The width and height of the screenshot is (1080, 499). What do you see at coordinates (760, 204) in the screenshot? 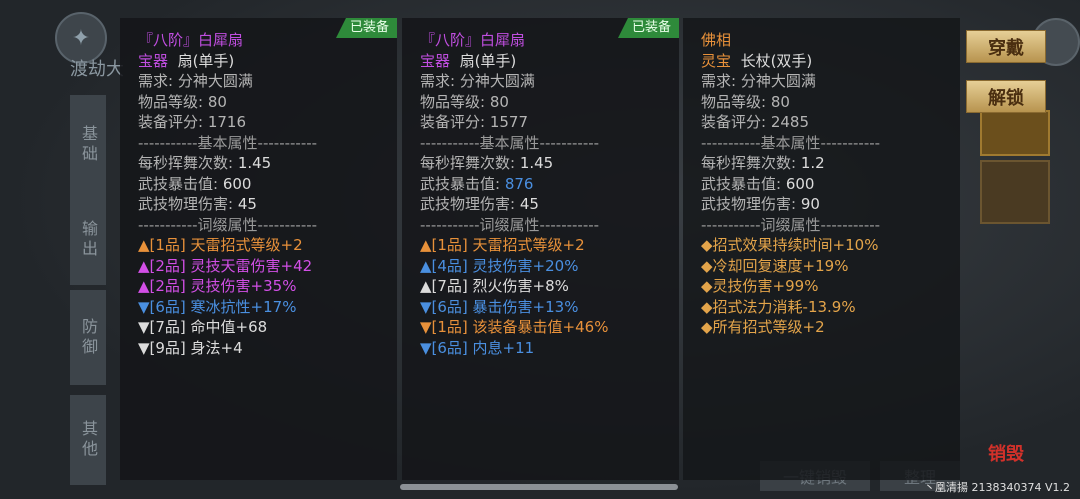
I see `base-attribute: 武技物理伤害: 90` at bounding box center [760, 204].